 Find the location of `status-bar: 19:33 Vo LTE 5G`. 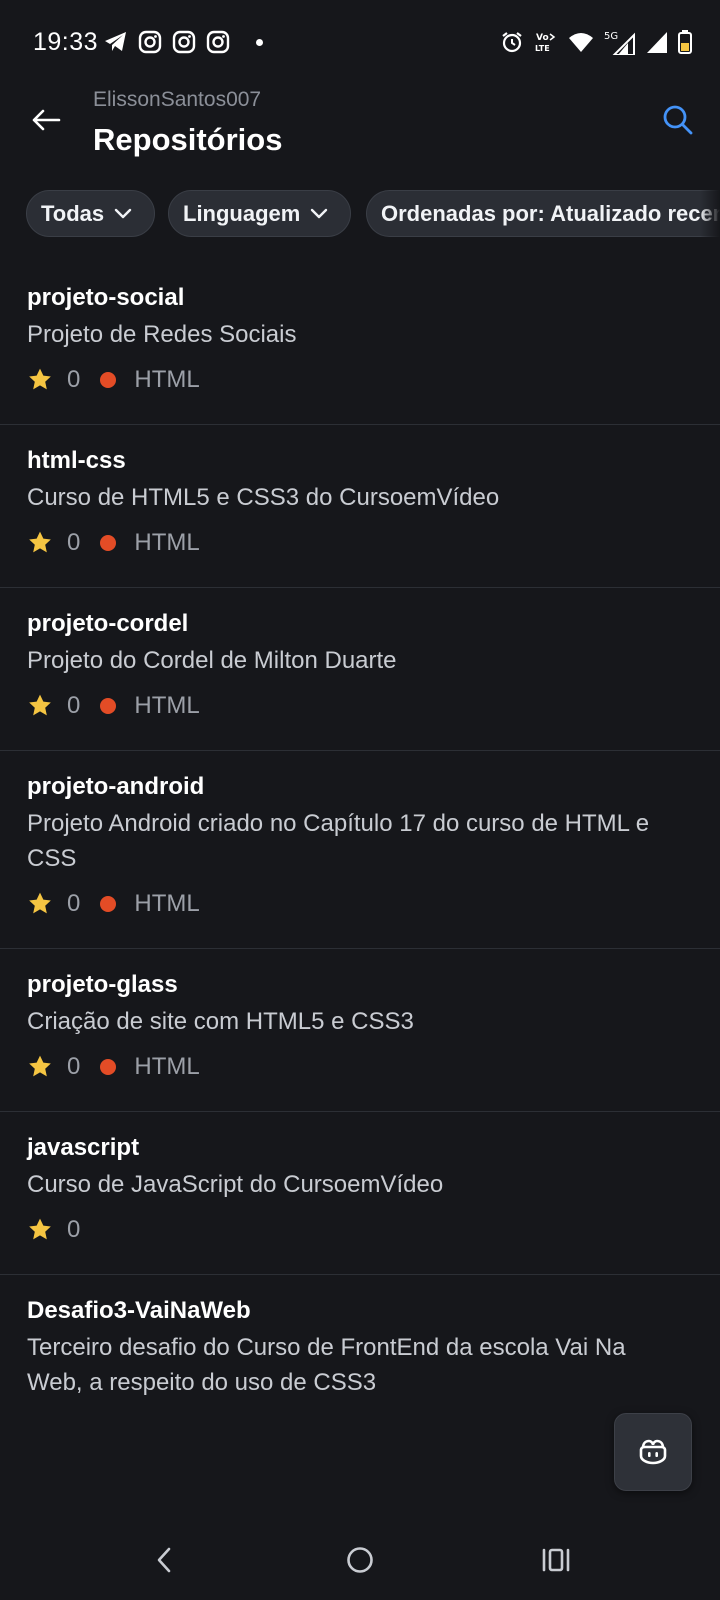

status-bar: 19:33 Vo LTE 5G is located at coordinates (360, 42).